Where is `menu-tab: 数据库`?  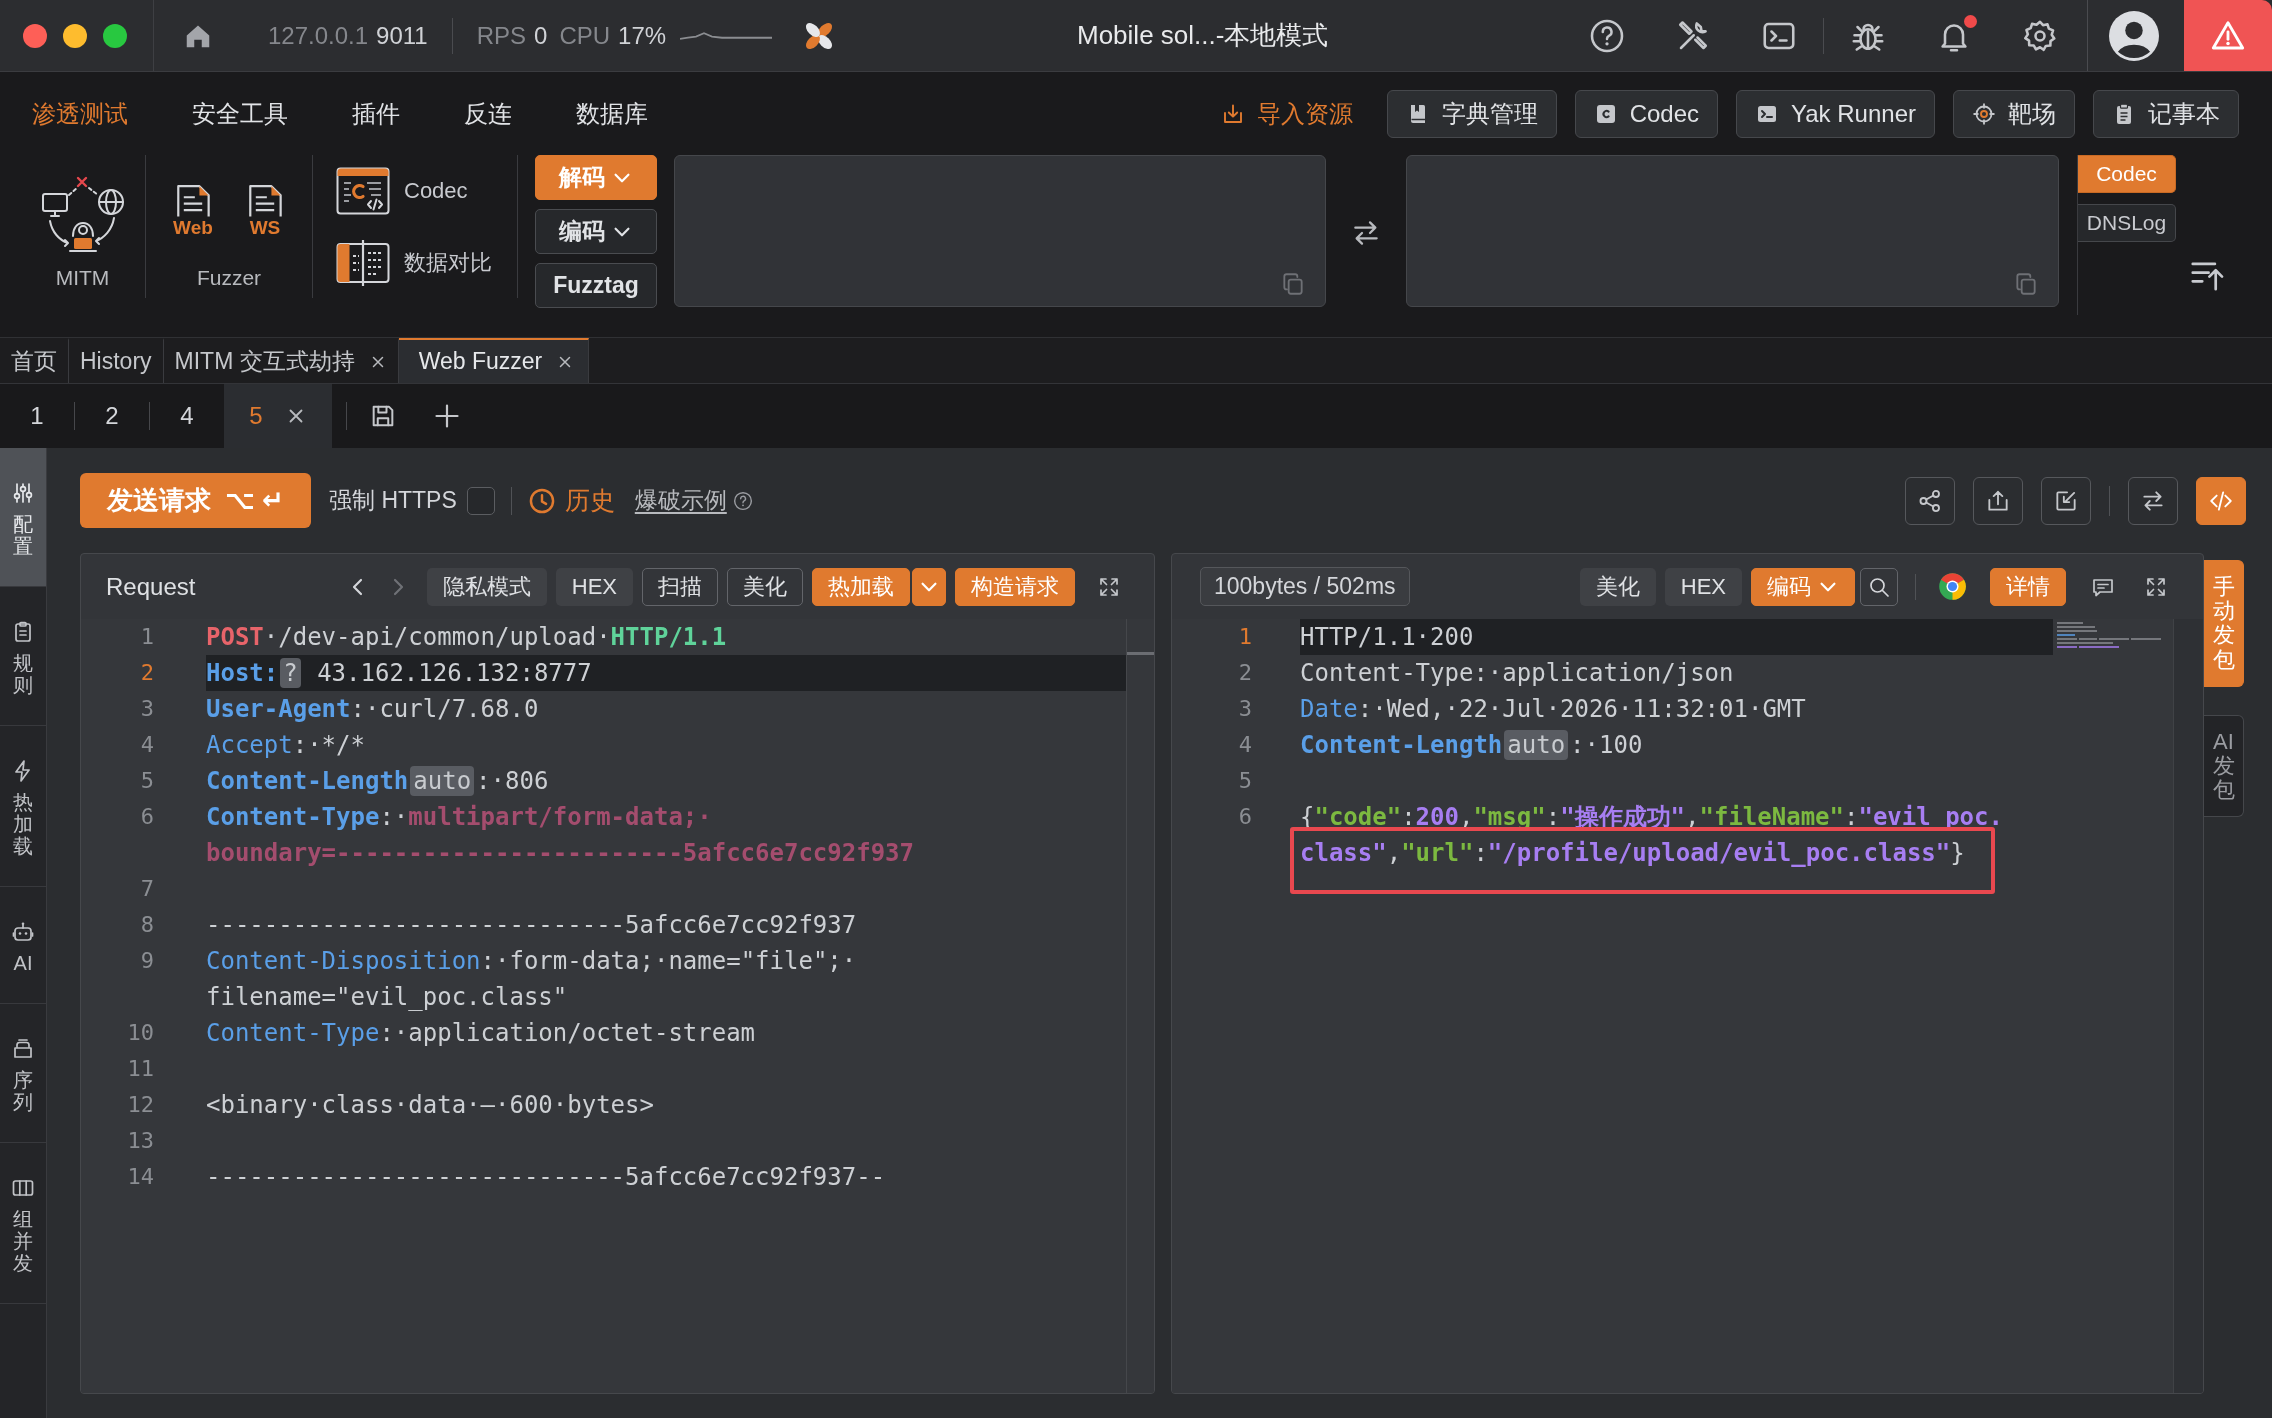 menu-tab: 数据库 is located at coordinates (612, 113).